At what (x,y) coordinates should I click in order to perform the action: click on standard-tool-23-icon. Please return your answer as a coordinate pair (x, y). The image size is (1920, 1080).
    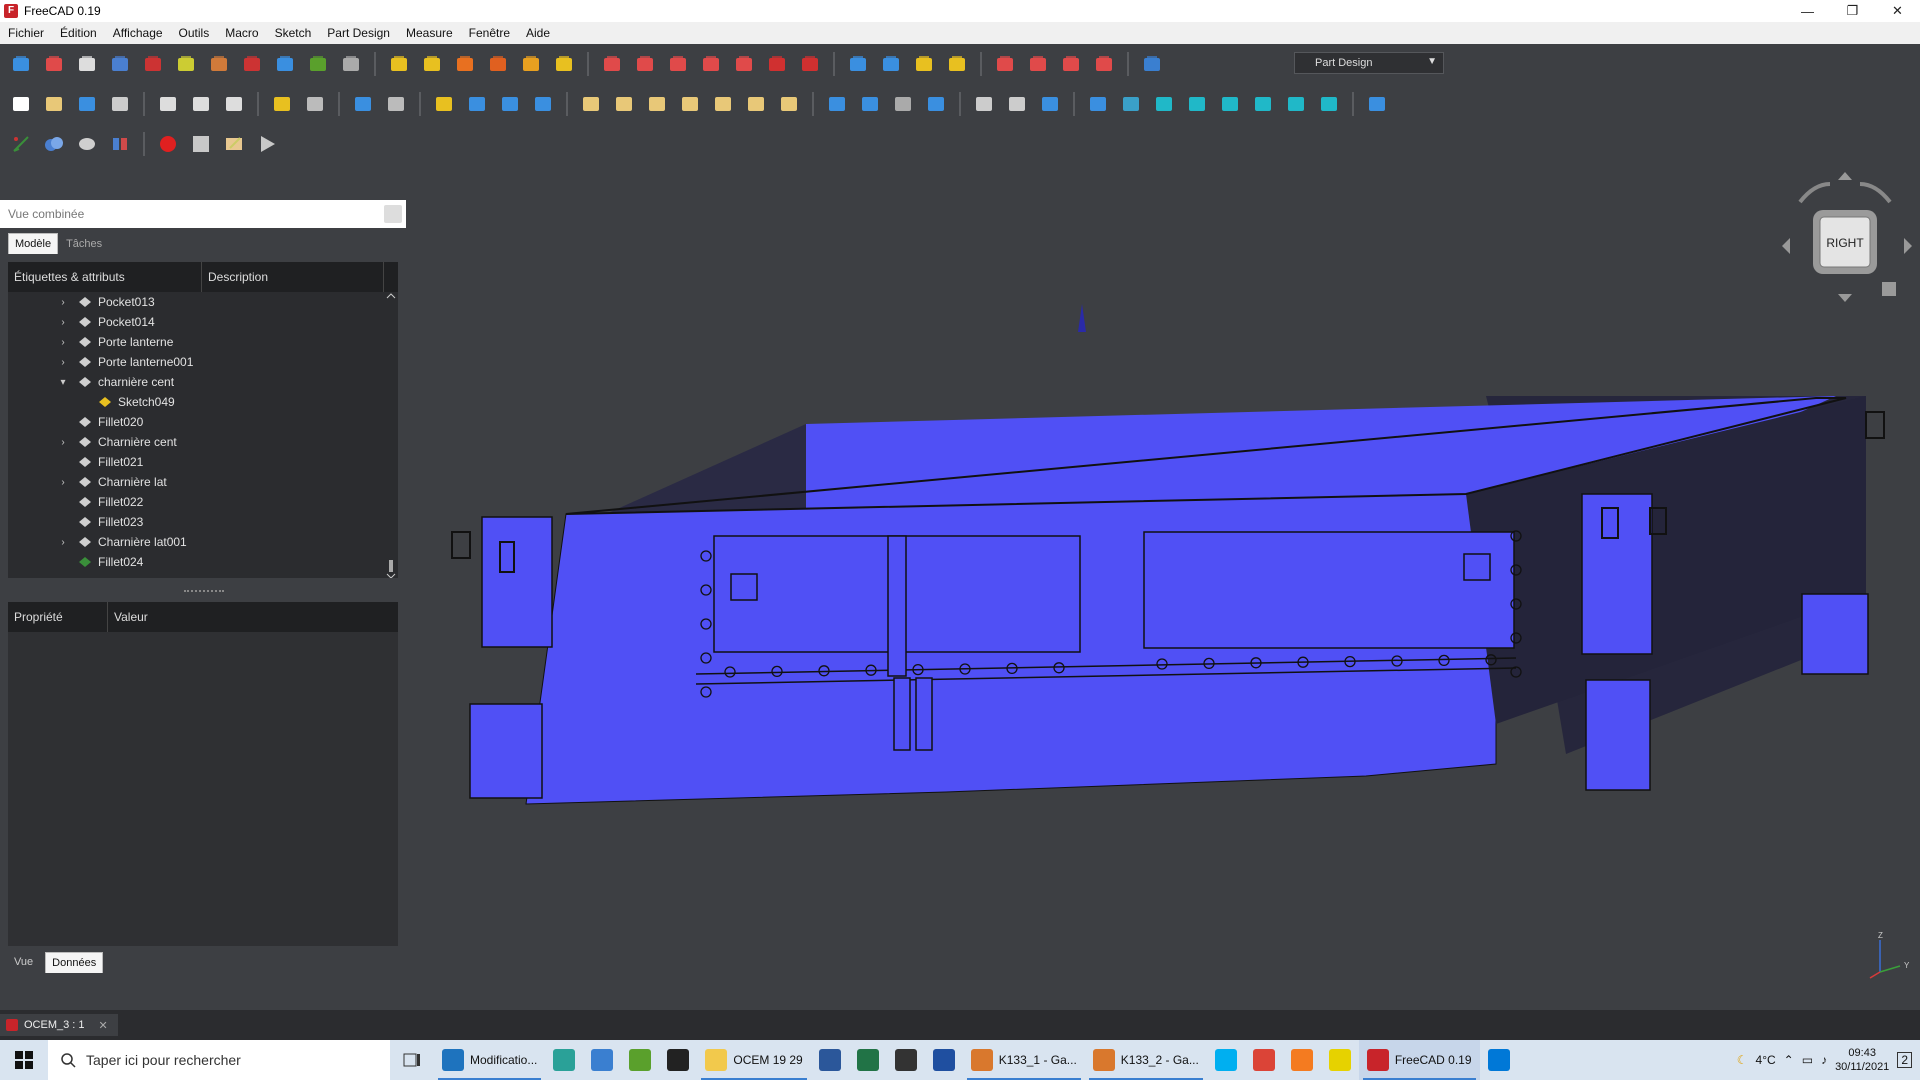
    Looking at the image, I should click on (690, 104).